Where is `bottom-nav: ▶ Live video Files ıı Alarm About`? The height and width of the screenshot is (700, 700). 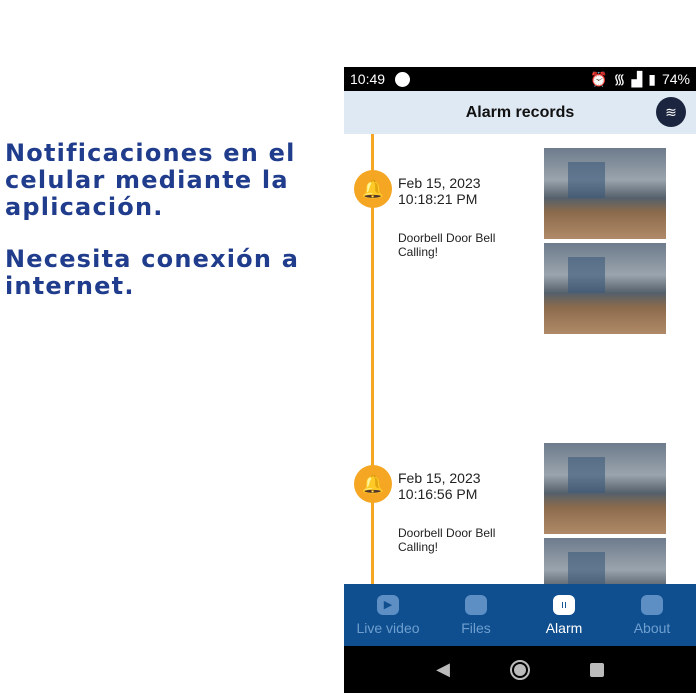
bottom-nav: ▶ Live video Files ıı Alarm About is located at coordinates (520, 615).